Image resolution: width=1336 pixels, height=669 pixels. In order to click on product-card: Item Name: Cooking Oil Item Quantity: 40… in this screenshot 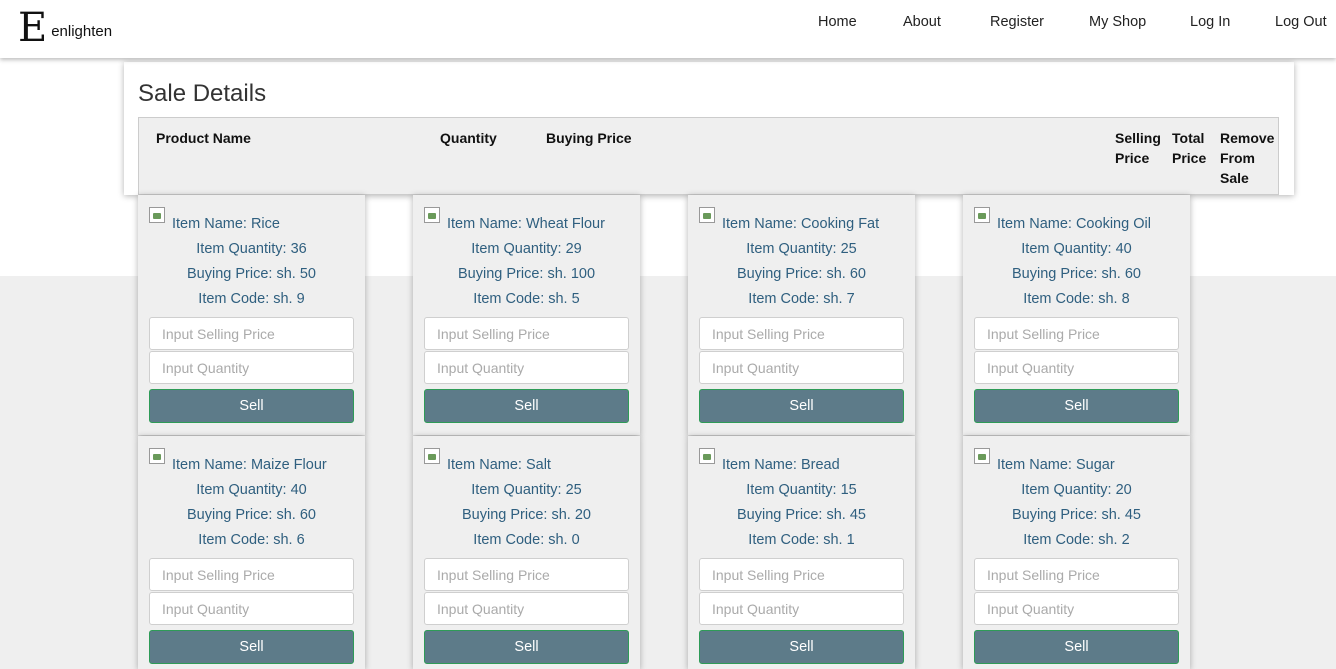, I will do `click(1076, 315)`.